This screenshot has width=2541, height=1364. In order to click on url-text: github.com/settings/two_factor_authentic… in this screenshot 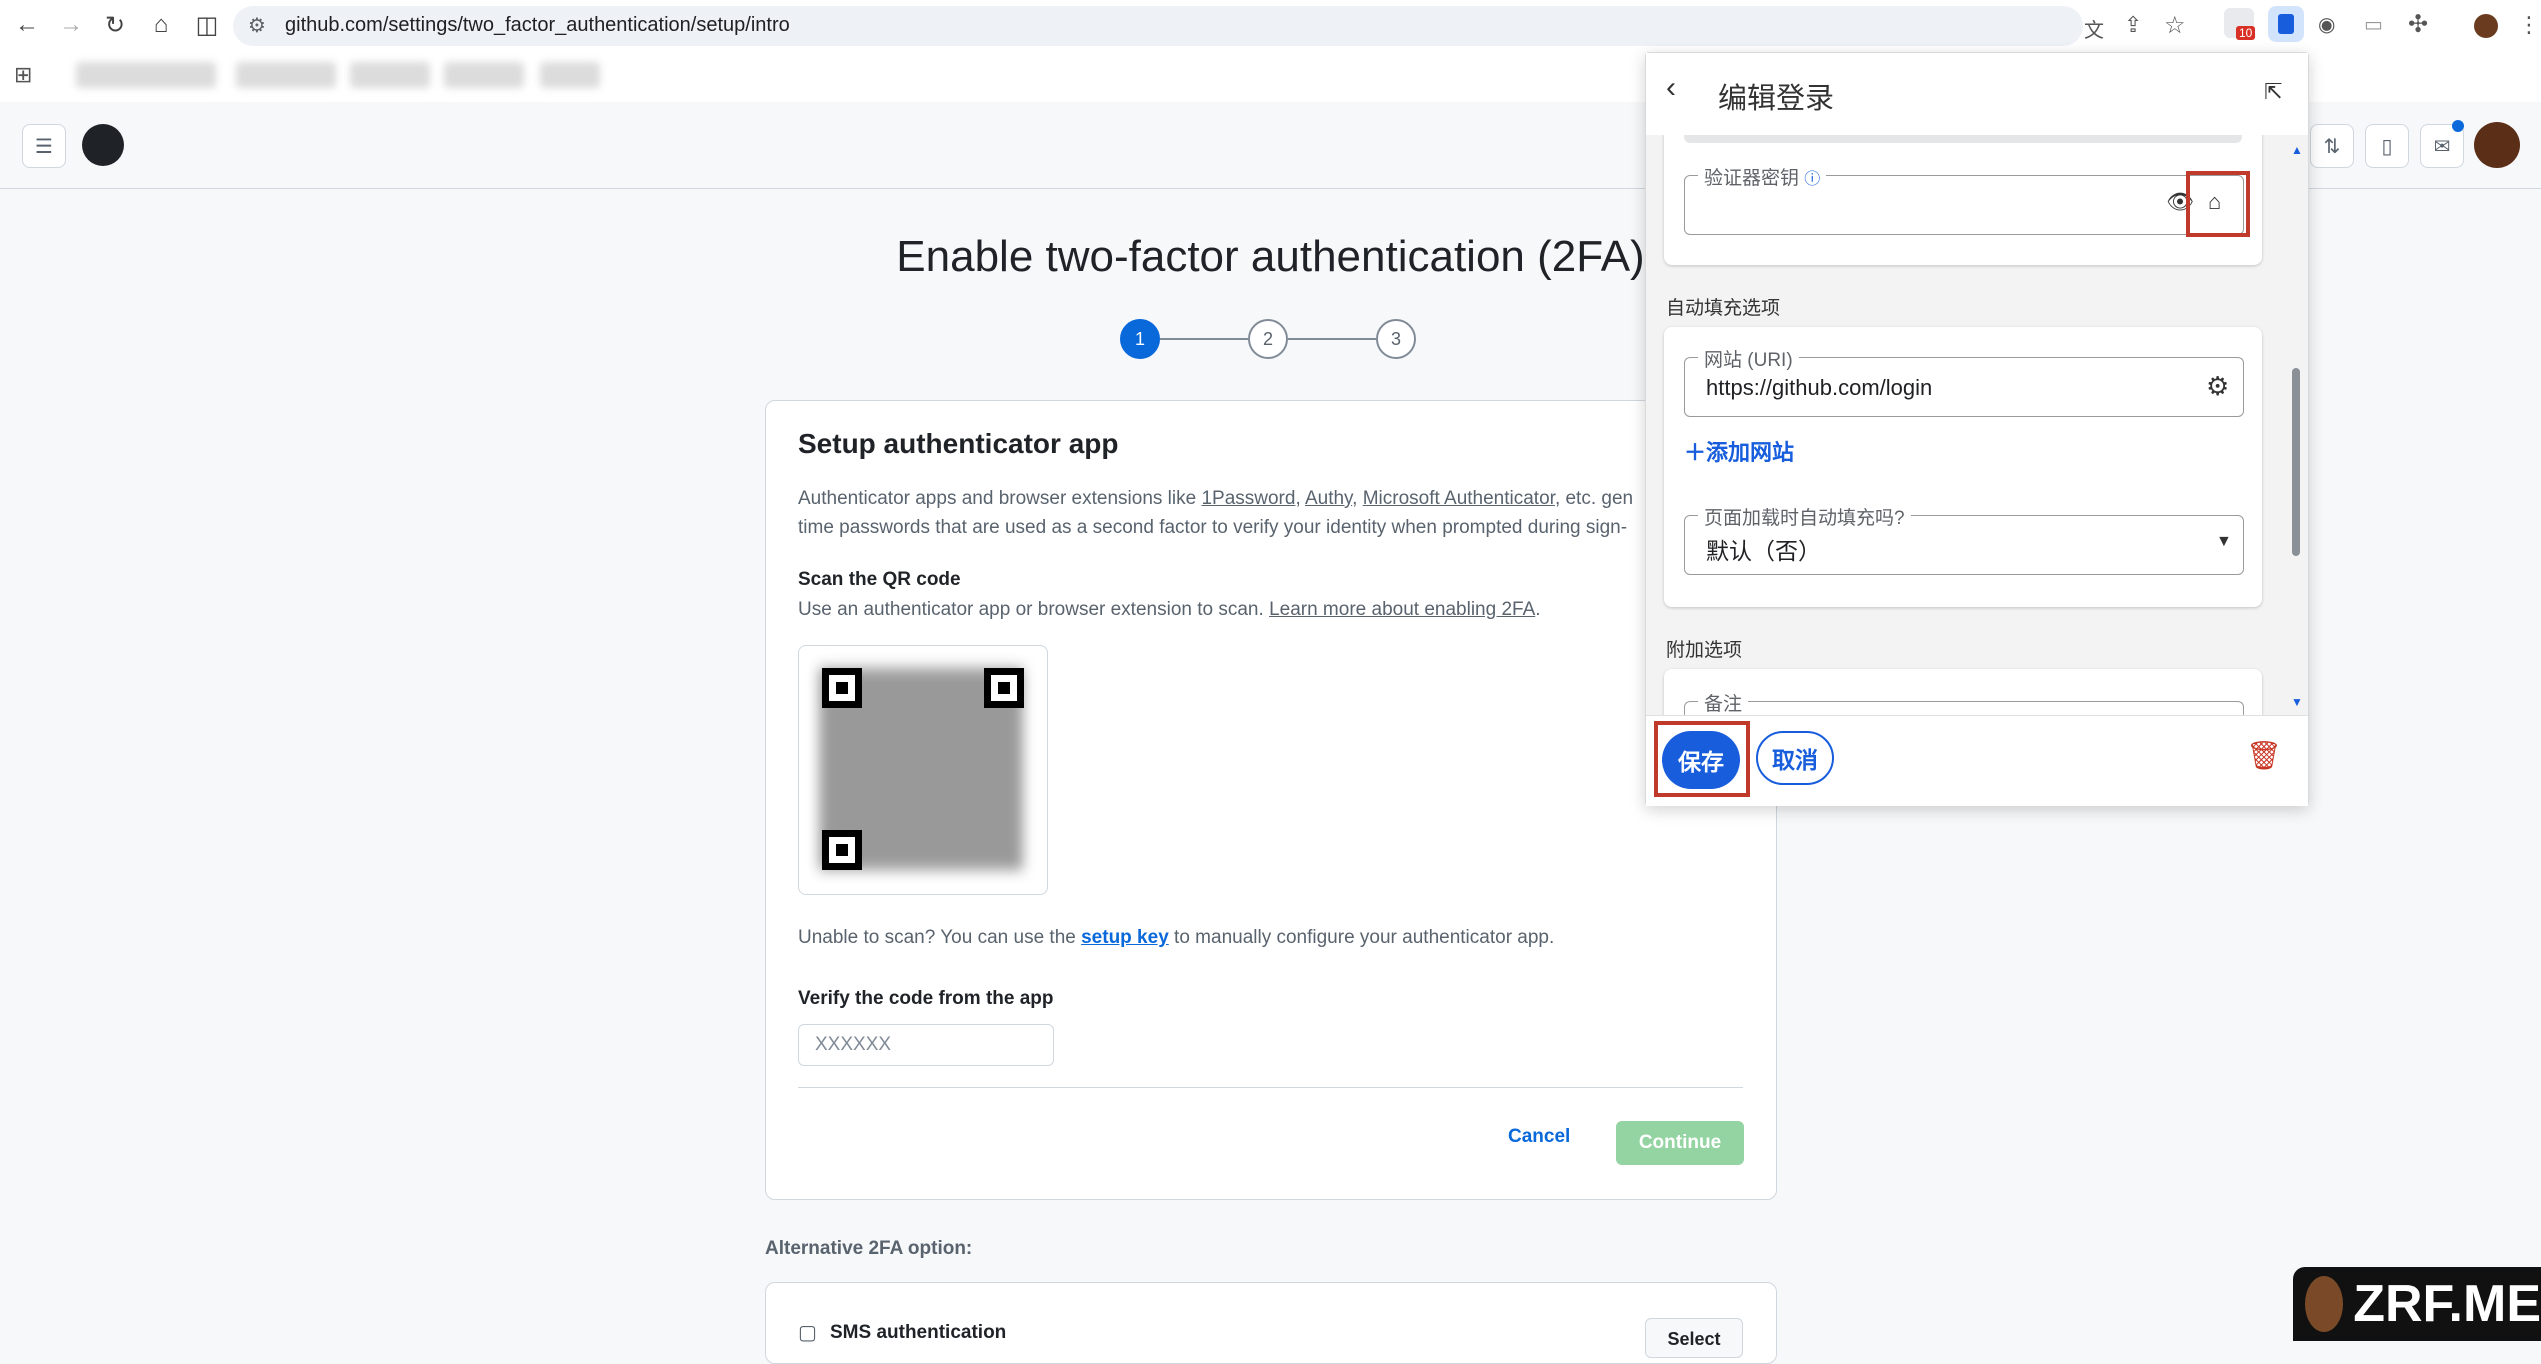, I will do `click(537, 25)`.